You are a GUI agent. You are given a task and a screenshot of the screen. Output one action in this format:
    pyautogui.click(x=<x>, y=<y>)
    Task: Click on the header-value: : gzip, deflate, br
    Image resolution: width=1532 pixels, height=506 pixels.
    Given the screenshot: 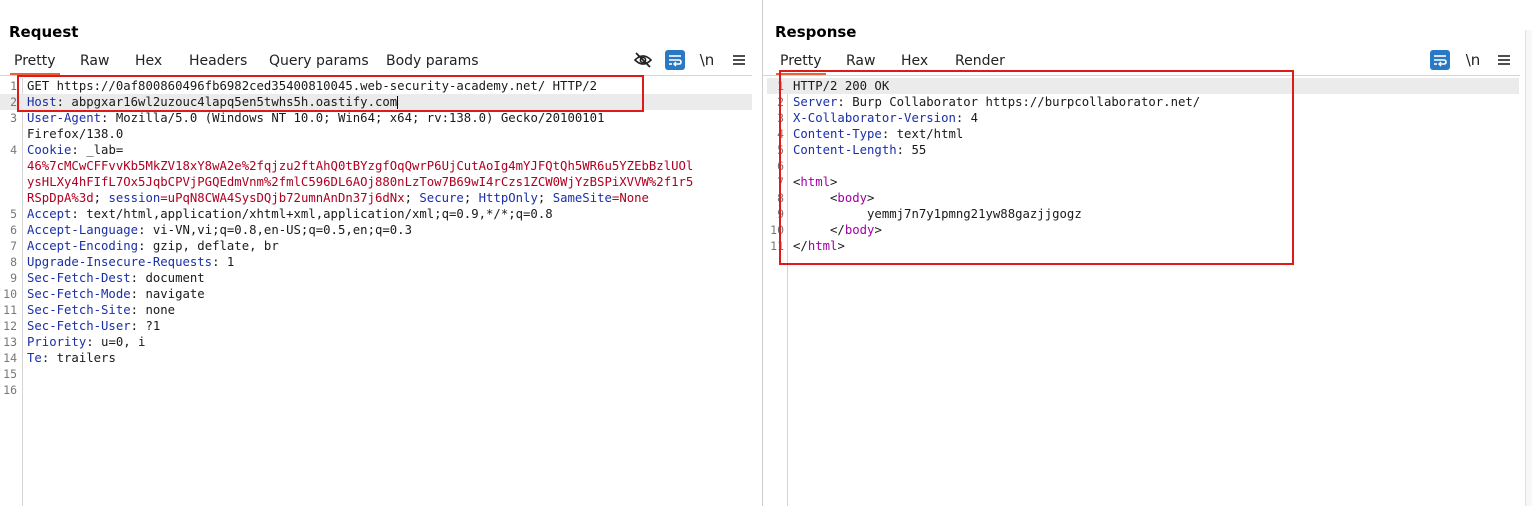 What is the action you would take?
    pyautogui.click(x=208, y=246)
    